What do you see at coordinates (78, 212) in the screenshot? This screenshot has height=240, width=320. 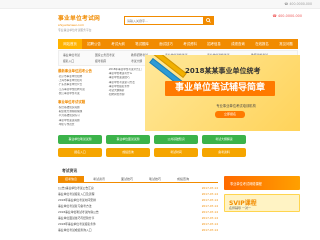 I see `news-title: 2018事业单位笔试考试内容公告` at bounding box center [78, 212].